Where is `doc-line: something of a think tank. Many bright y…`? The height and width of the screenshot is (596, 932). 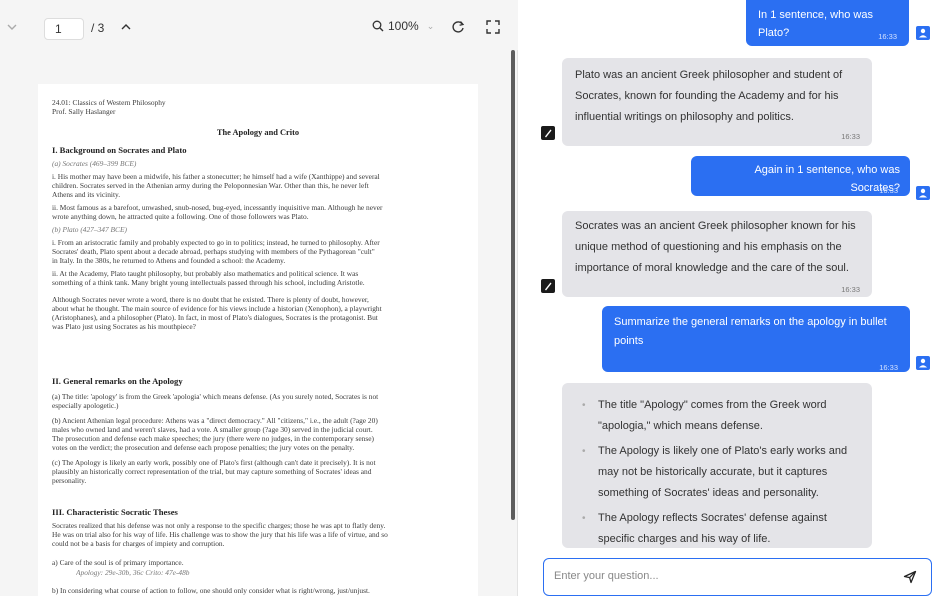
doc-line: something of a think tank. Many bright y… is located at coordinates (208, 282).